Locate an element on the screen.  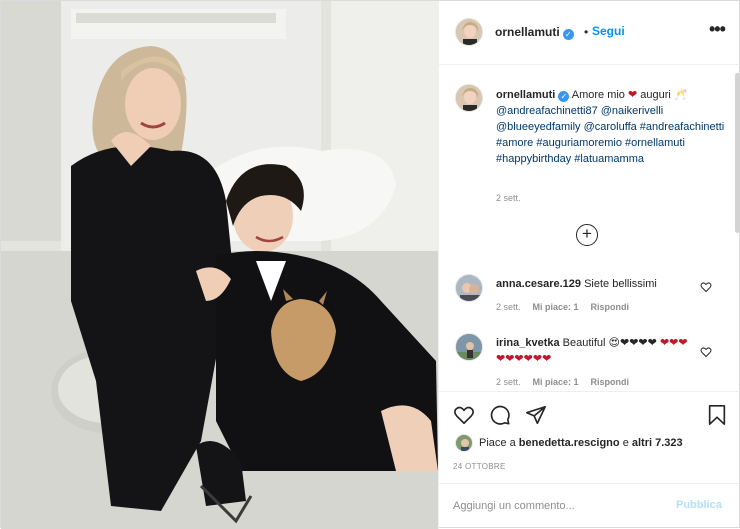
likes-text: Piace a benedetta.rescigno e altri 7.323 is located at coordinates (581, 443).